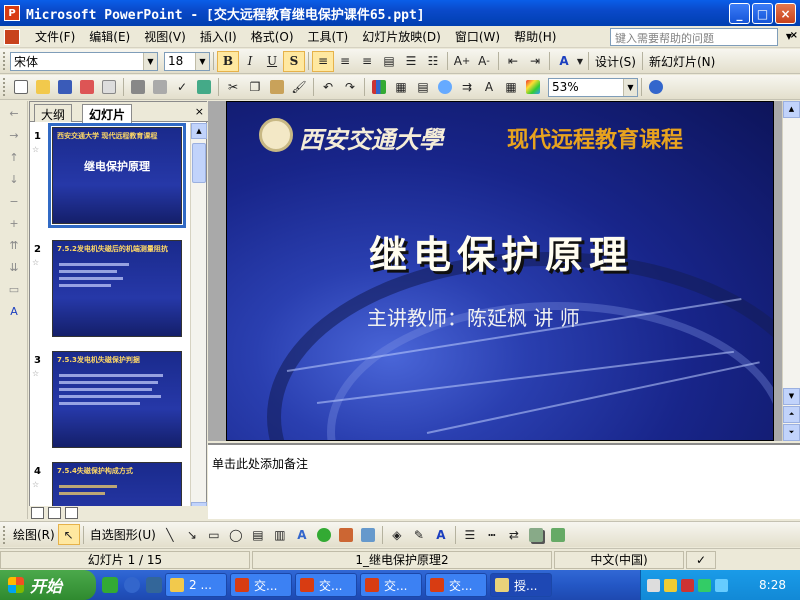 This screenshot has width=800, height=600. Describe the element at coordinates (791, 271) in the screenshot. I see `editor-scrollbar: ▲ ▼ ⏶ ⏷` at that location.